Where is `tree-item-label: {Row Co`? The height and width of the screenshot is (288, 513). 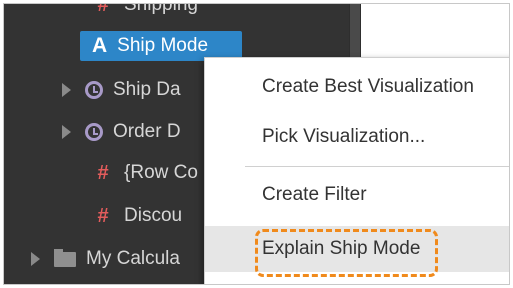
tree-item-label: {Row Co is located at coordinates (161, 172).